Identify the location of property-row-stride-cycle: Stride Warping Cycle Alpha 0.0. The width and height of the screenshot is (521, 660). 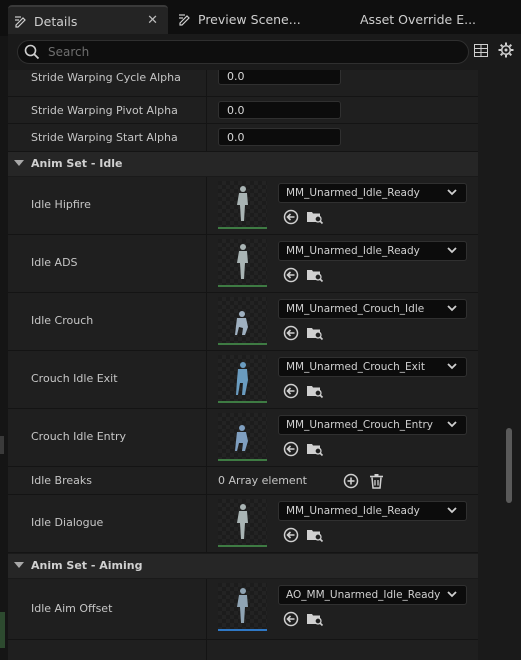
(243, 83).